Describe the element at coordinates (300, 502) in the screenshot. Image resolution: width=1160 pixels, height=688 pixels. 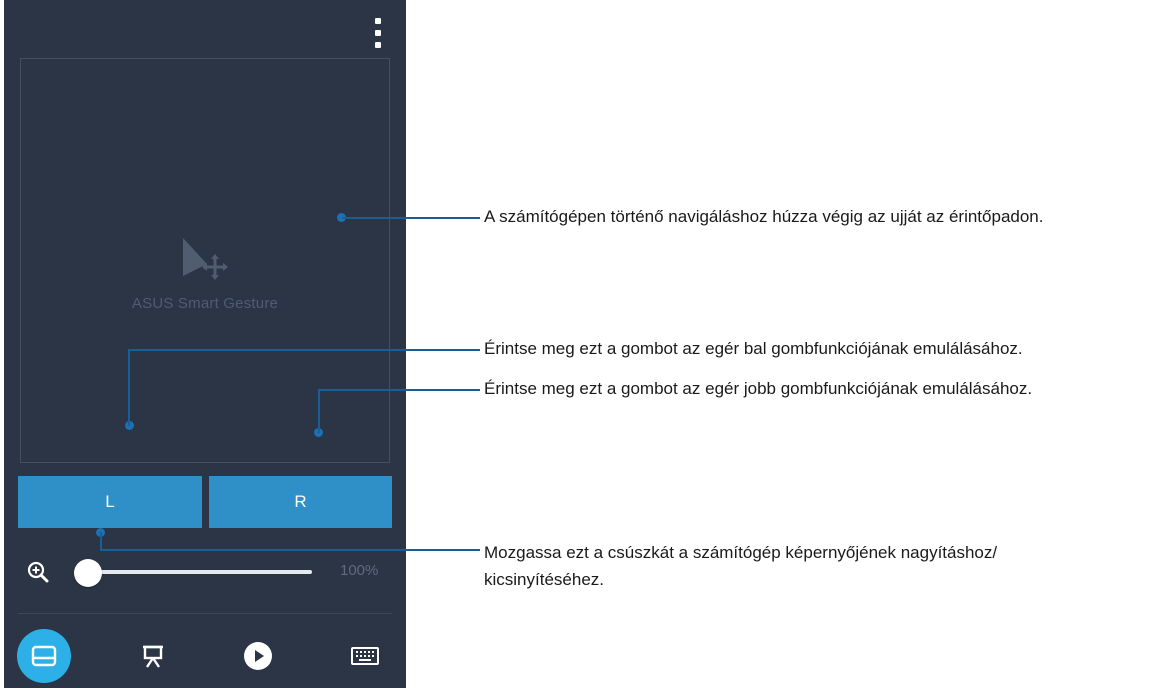
I see `right-click-button: R` at that location.